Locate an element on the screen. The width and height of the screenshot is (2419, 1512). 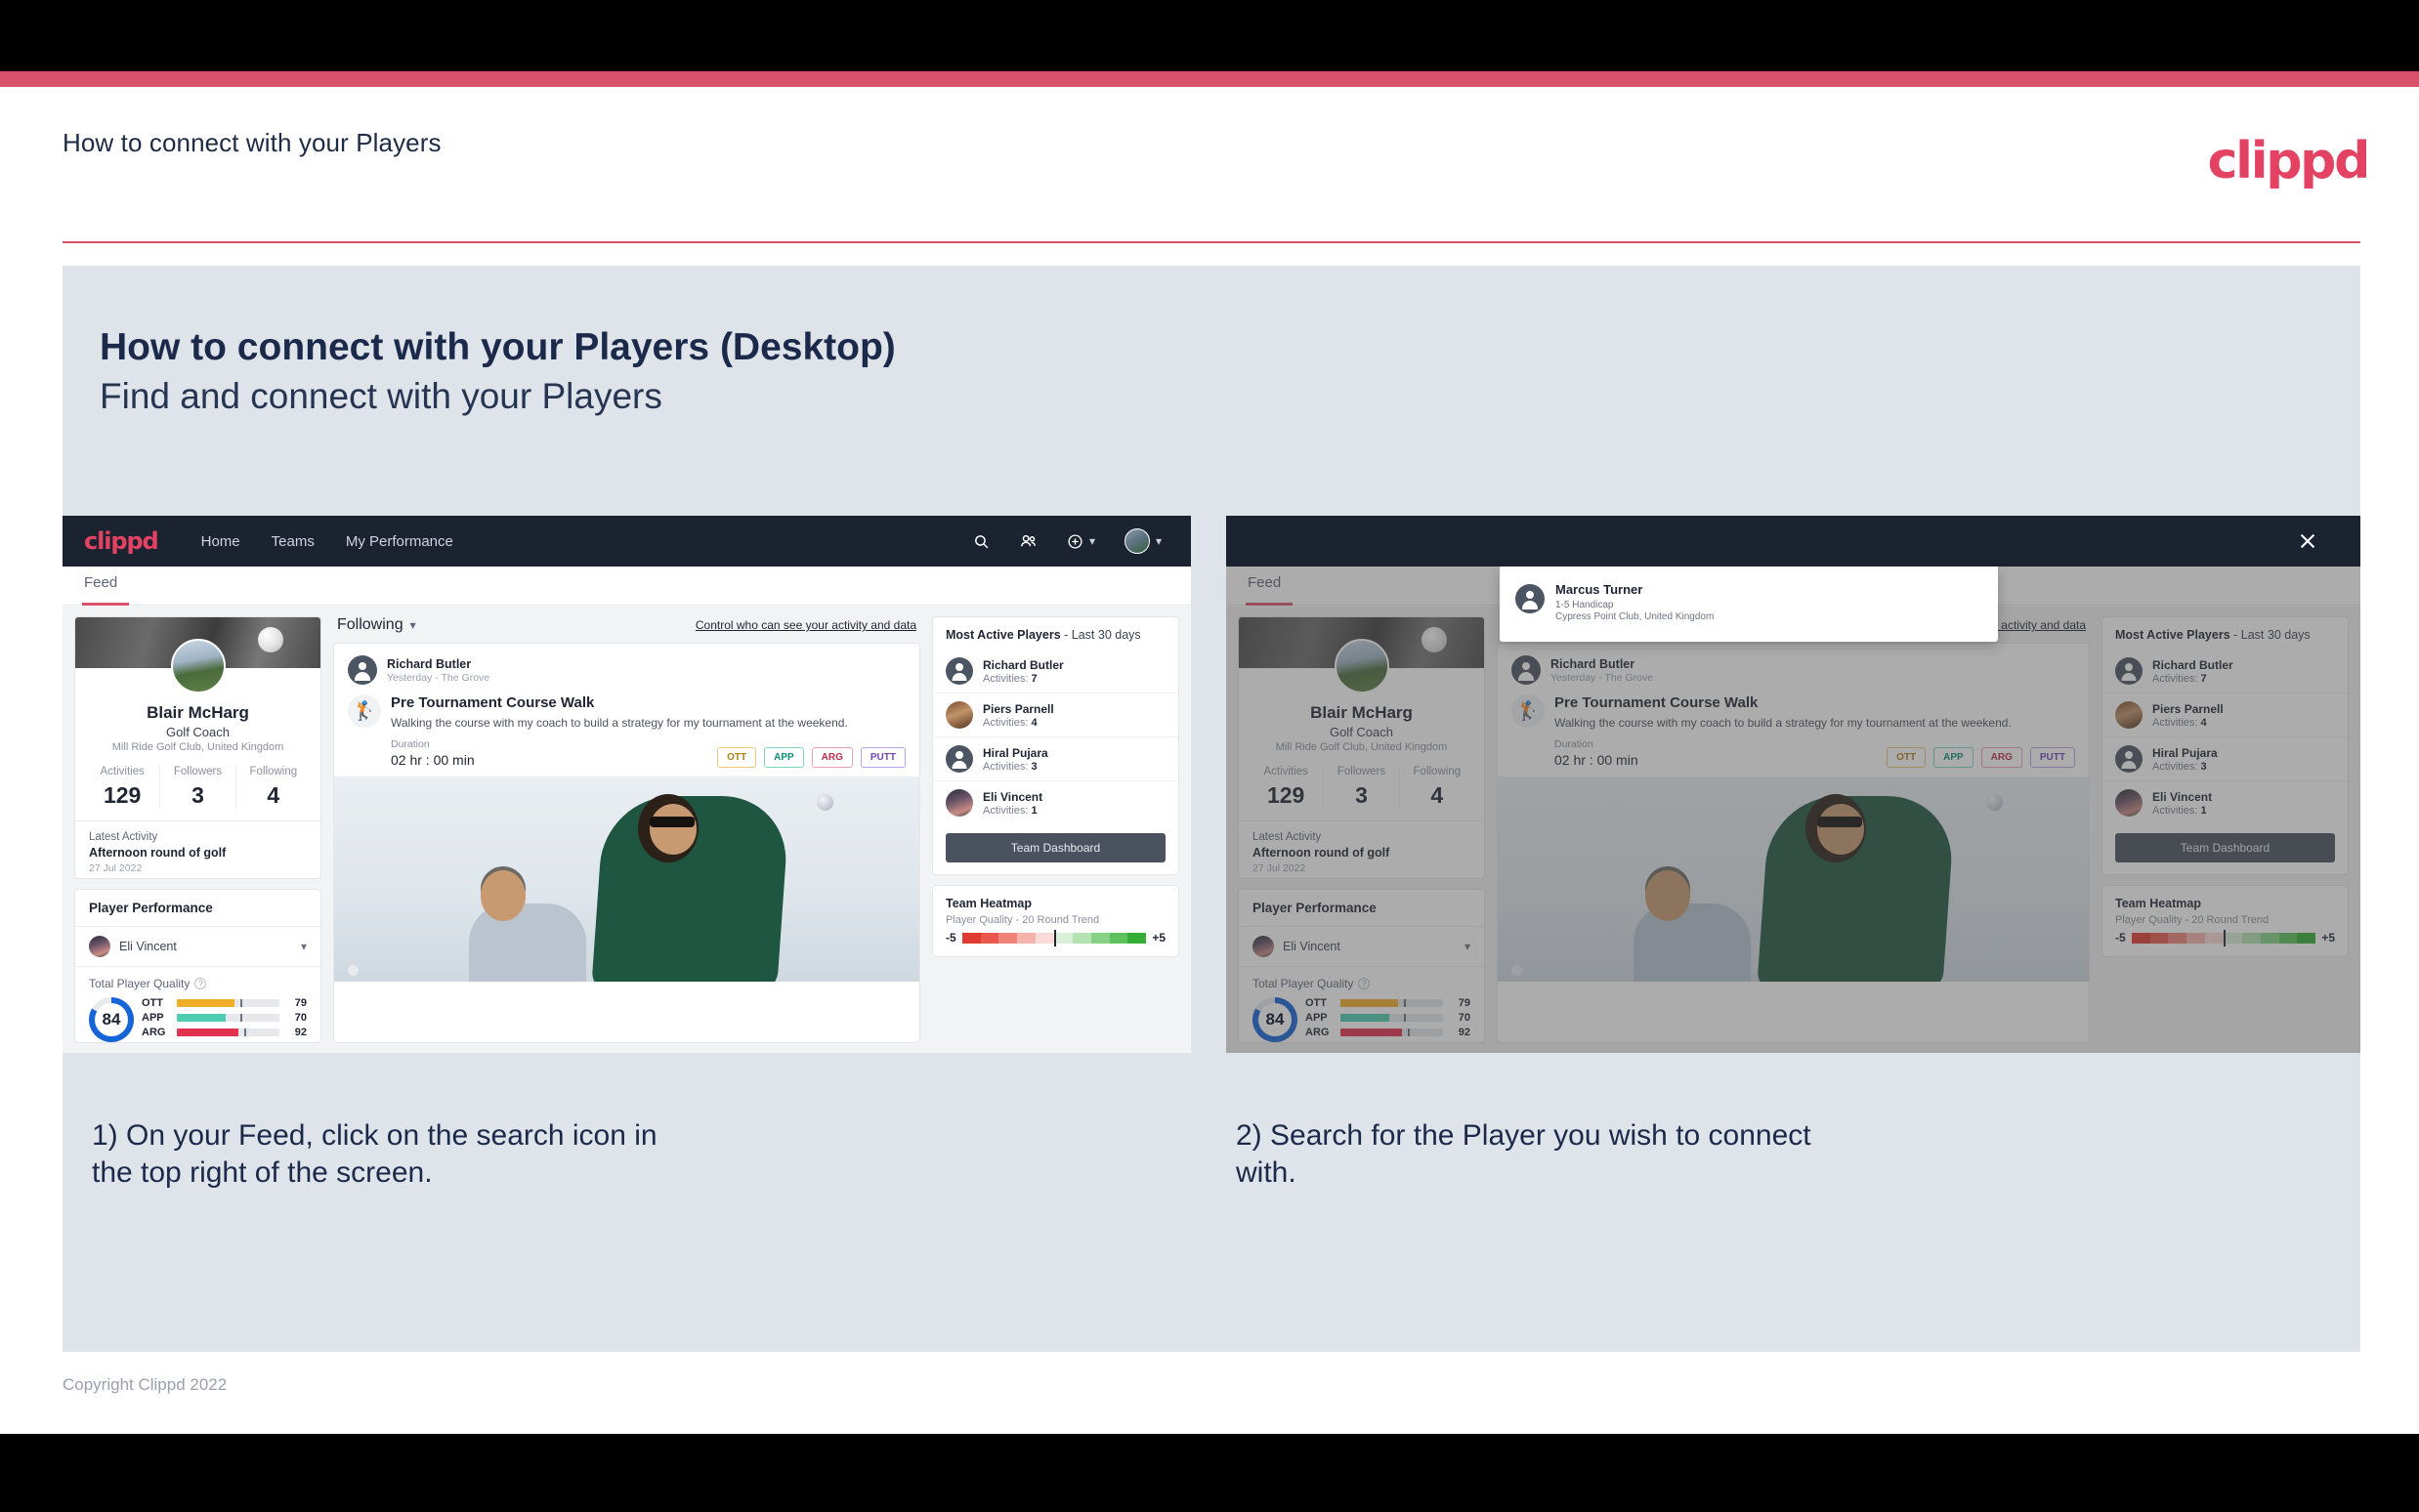
profile-avatar is located at coordinates (198, 666).